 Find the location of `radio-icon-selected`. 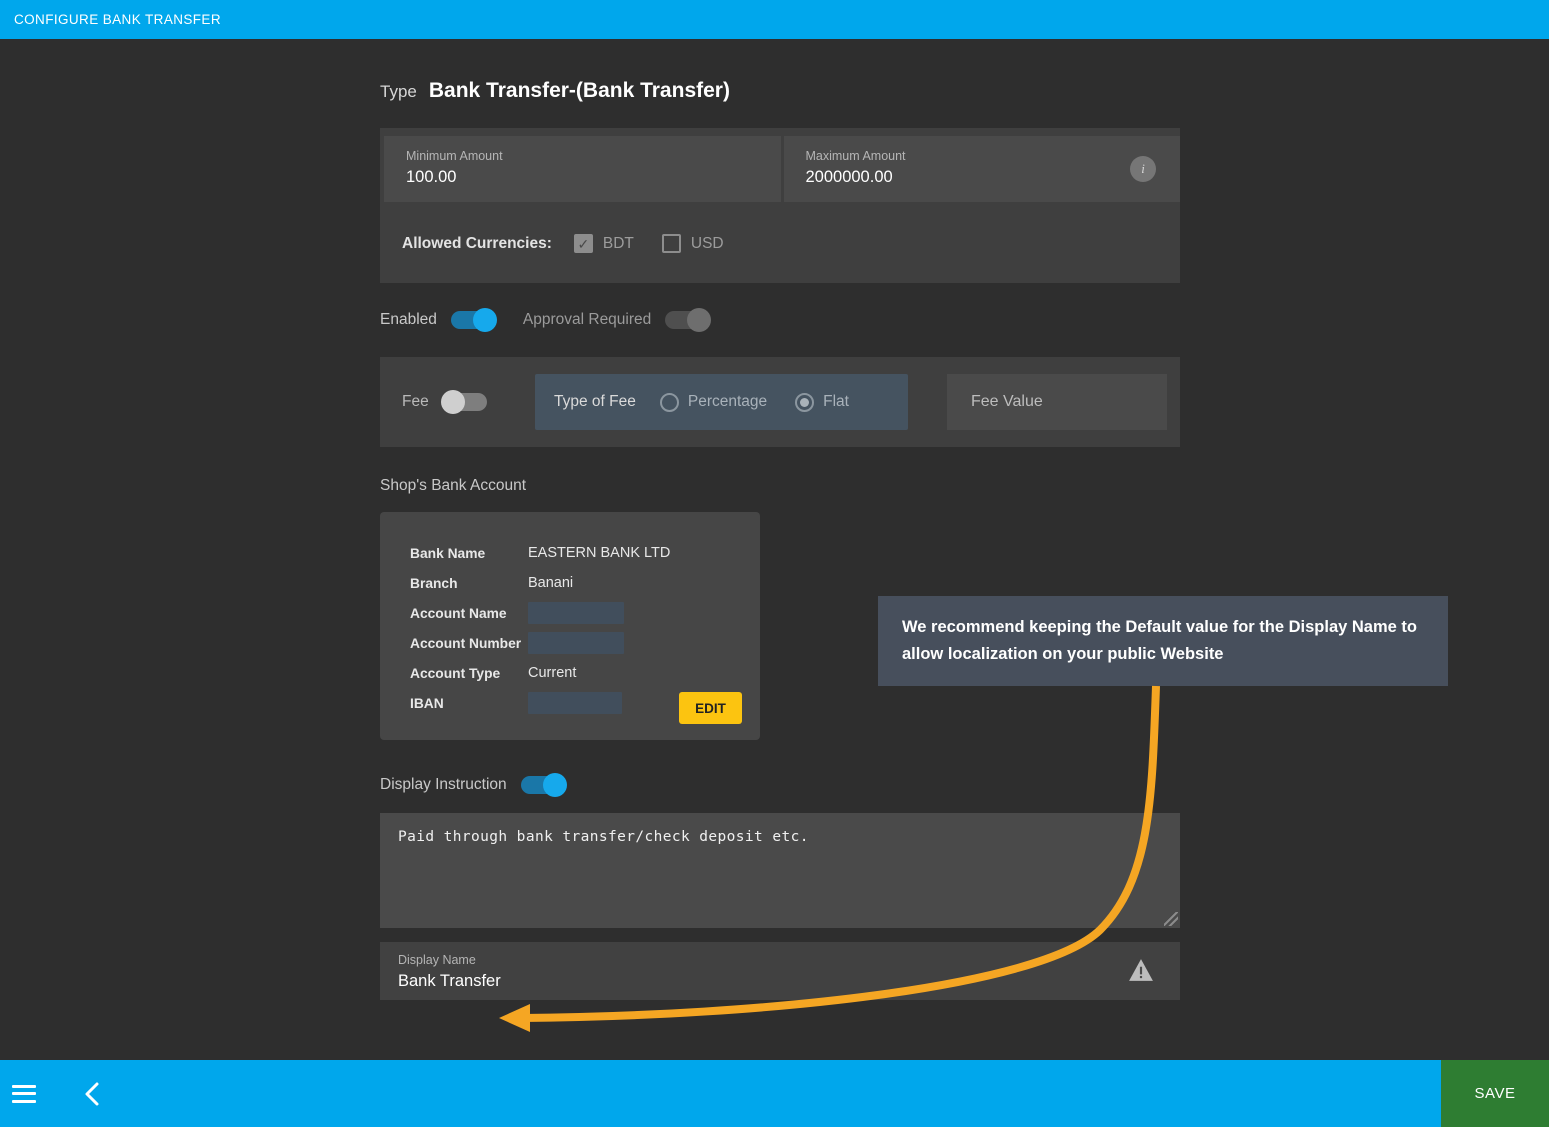

radio-icon-selected is located at coordinates (805, 402).